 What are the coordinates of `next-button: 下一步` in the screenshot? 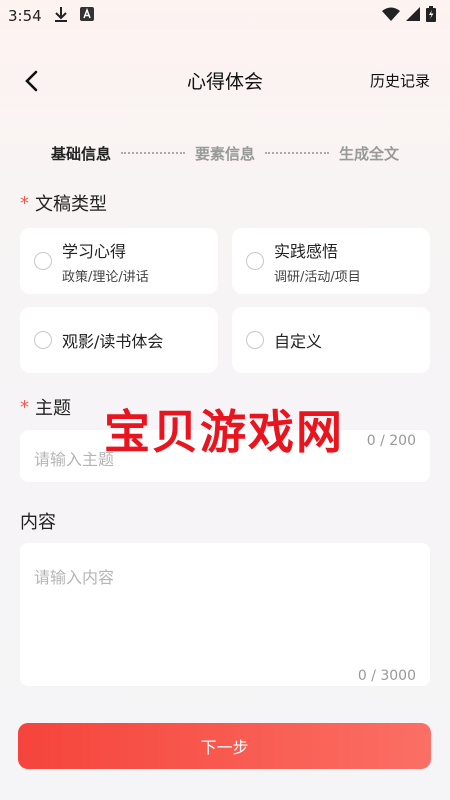 It's located at (224, 746).